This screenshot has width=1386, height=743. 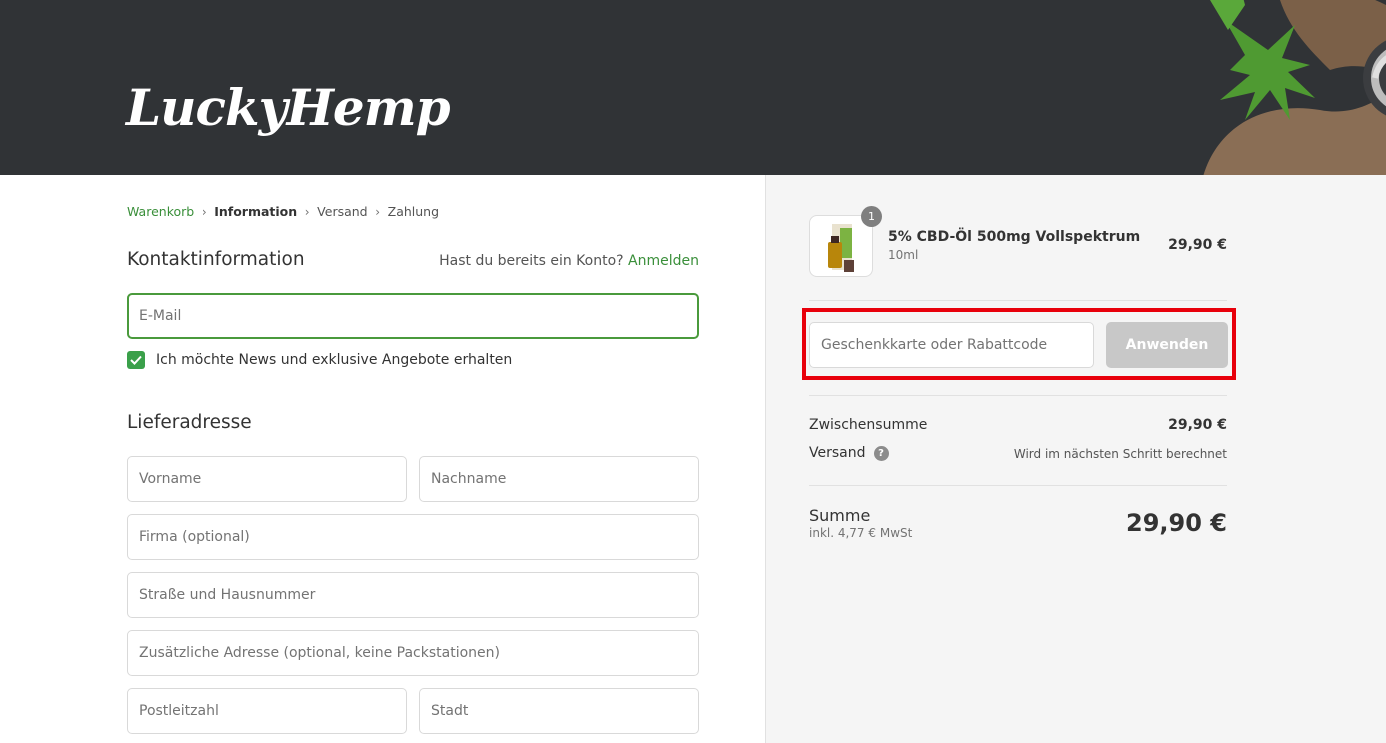 What do you see at coordinates (342, 211) in the screenshot?
I see `breadcrumb-shipping: Versand` at bounding box center [342, 211].